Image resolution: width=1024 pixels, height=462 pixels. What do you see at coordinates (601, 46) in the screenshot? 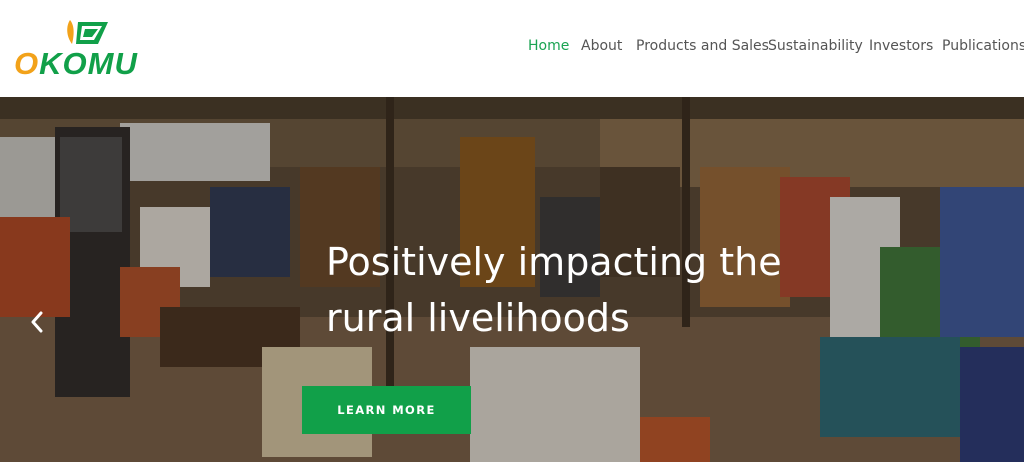
I see `nav-item-about: About` at bounding box center [601, 46].